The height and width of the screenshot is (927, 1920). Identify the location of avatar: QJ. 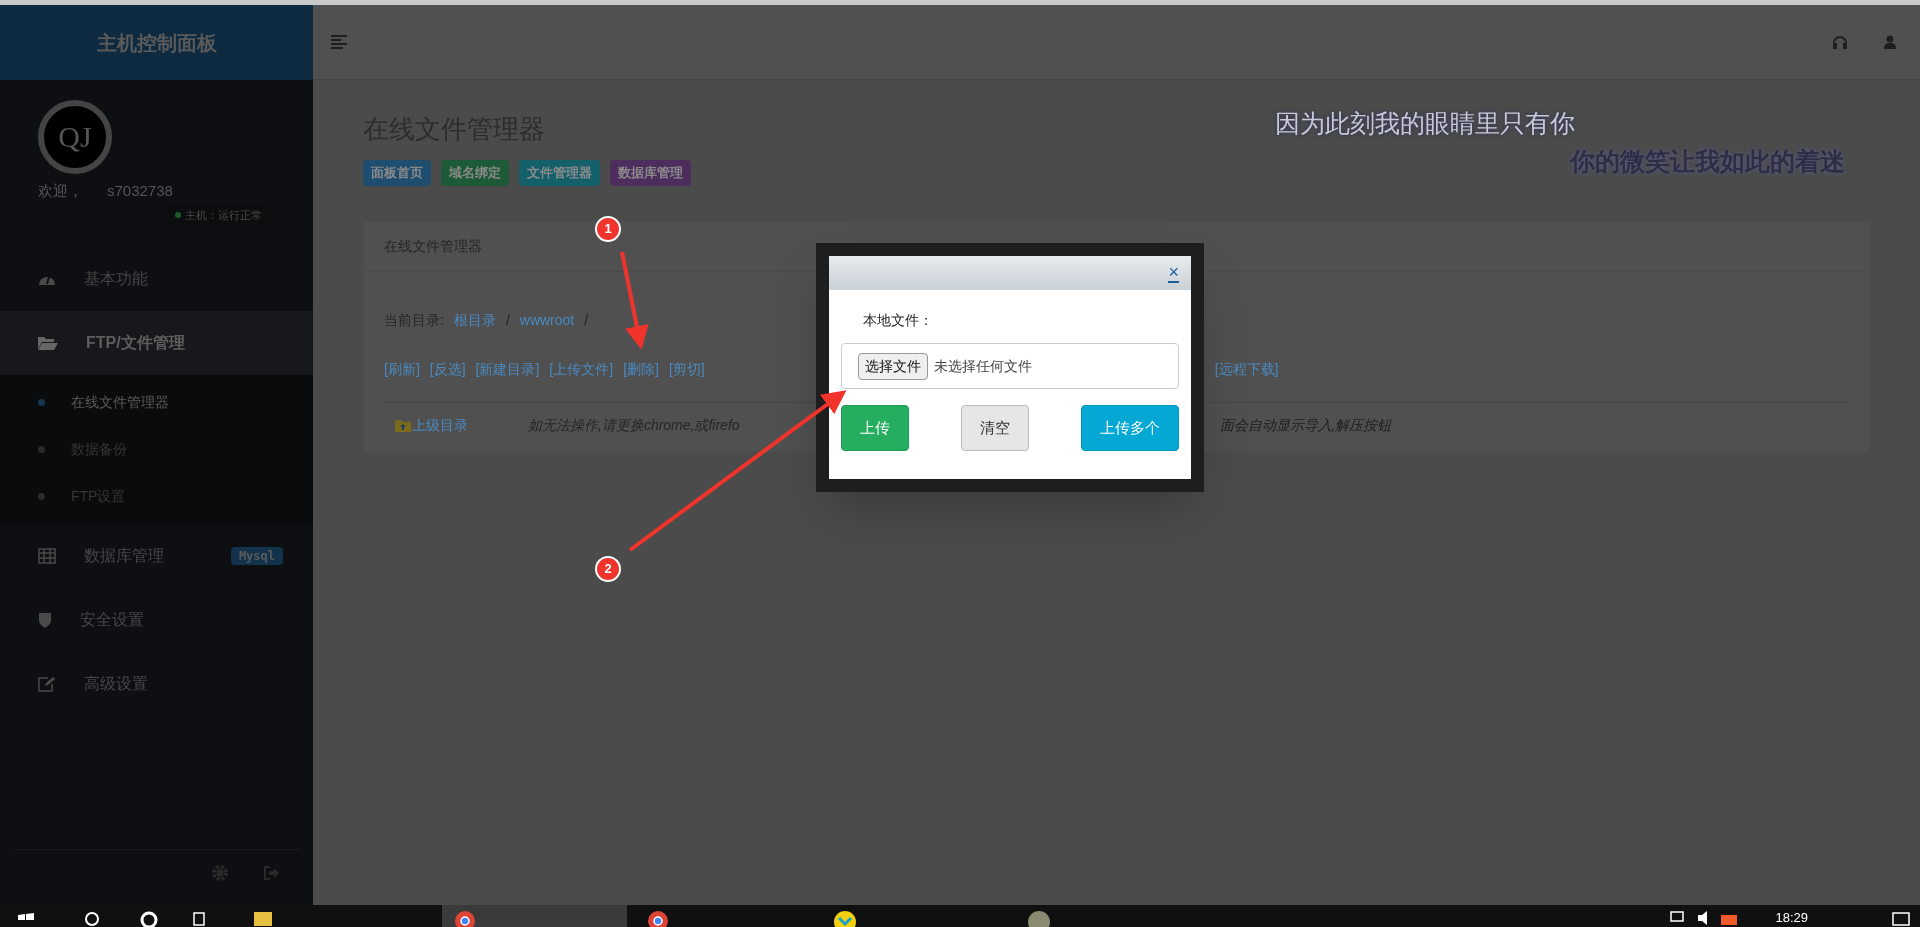
(75, 137).